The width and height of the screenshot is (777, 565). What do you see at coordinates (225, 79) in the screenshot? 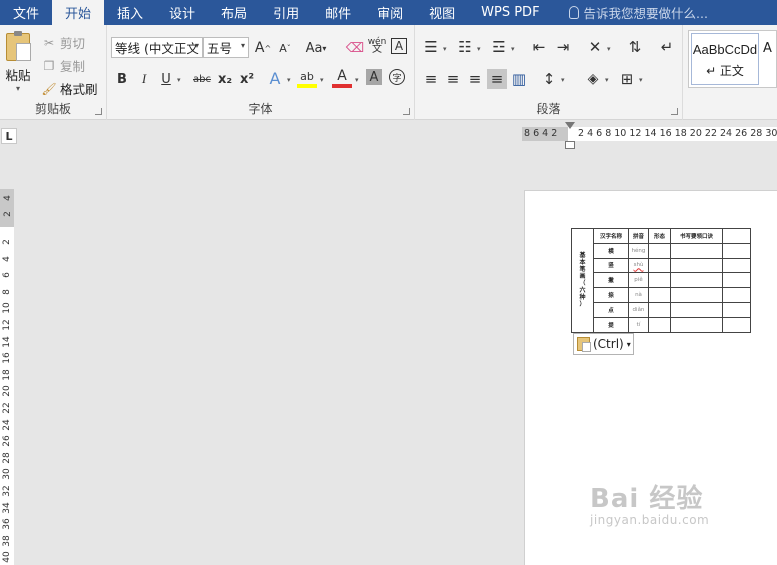
I see `subscript-button: x₂` at bounding box center [225, 79].